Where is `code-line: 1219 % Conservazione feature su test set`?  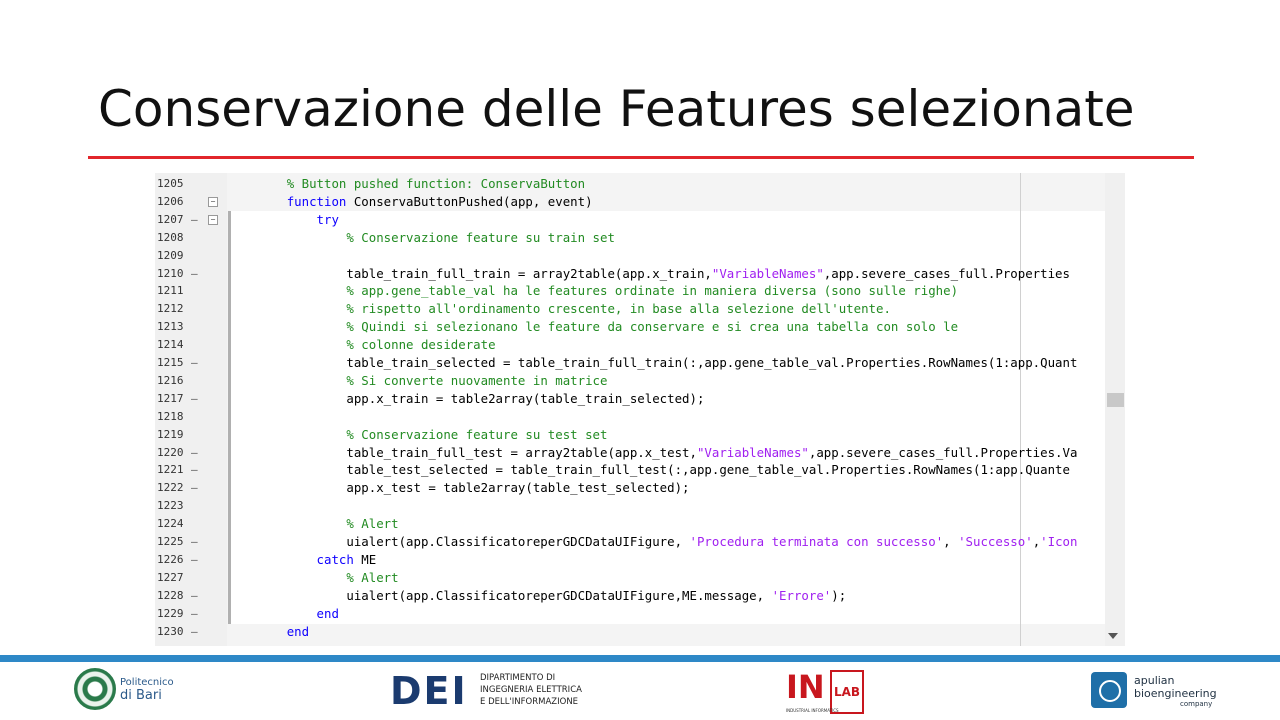 code-line: 1219 % Conservazione feature su test set is located at coordinates (640, 435).